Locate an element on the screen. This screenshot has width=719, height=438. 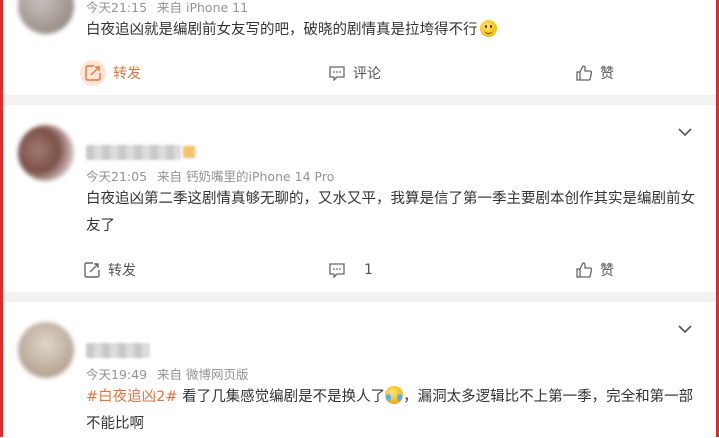
comment-time: 今天21:05 is located at coordinates (117, 176).